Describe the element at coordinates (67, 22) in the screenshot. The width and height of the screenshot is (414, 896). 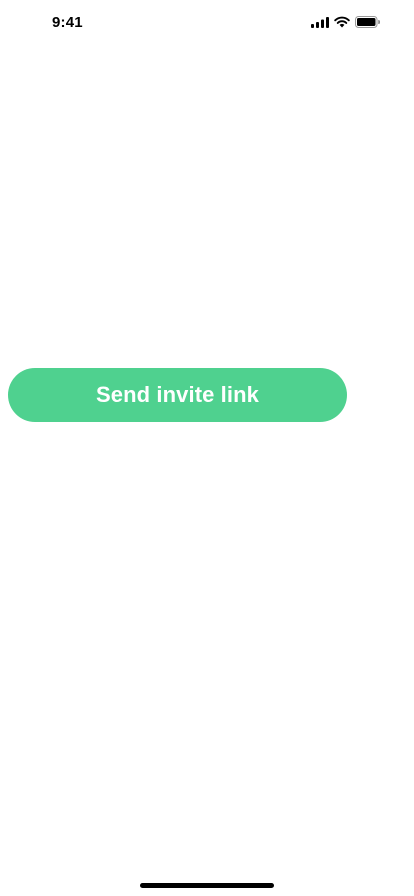
I see `status-time: 9:41` at that location.